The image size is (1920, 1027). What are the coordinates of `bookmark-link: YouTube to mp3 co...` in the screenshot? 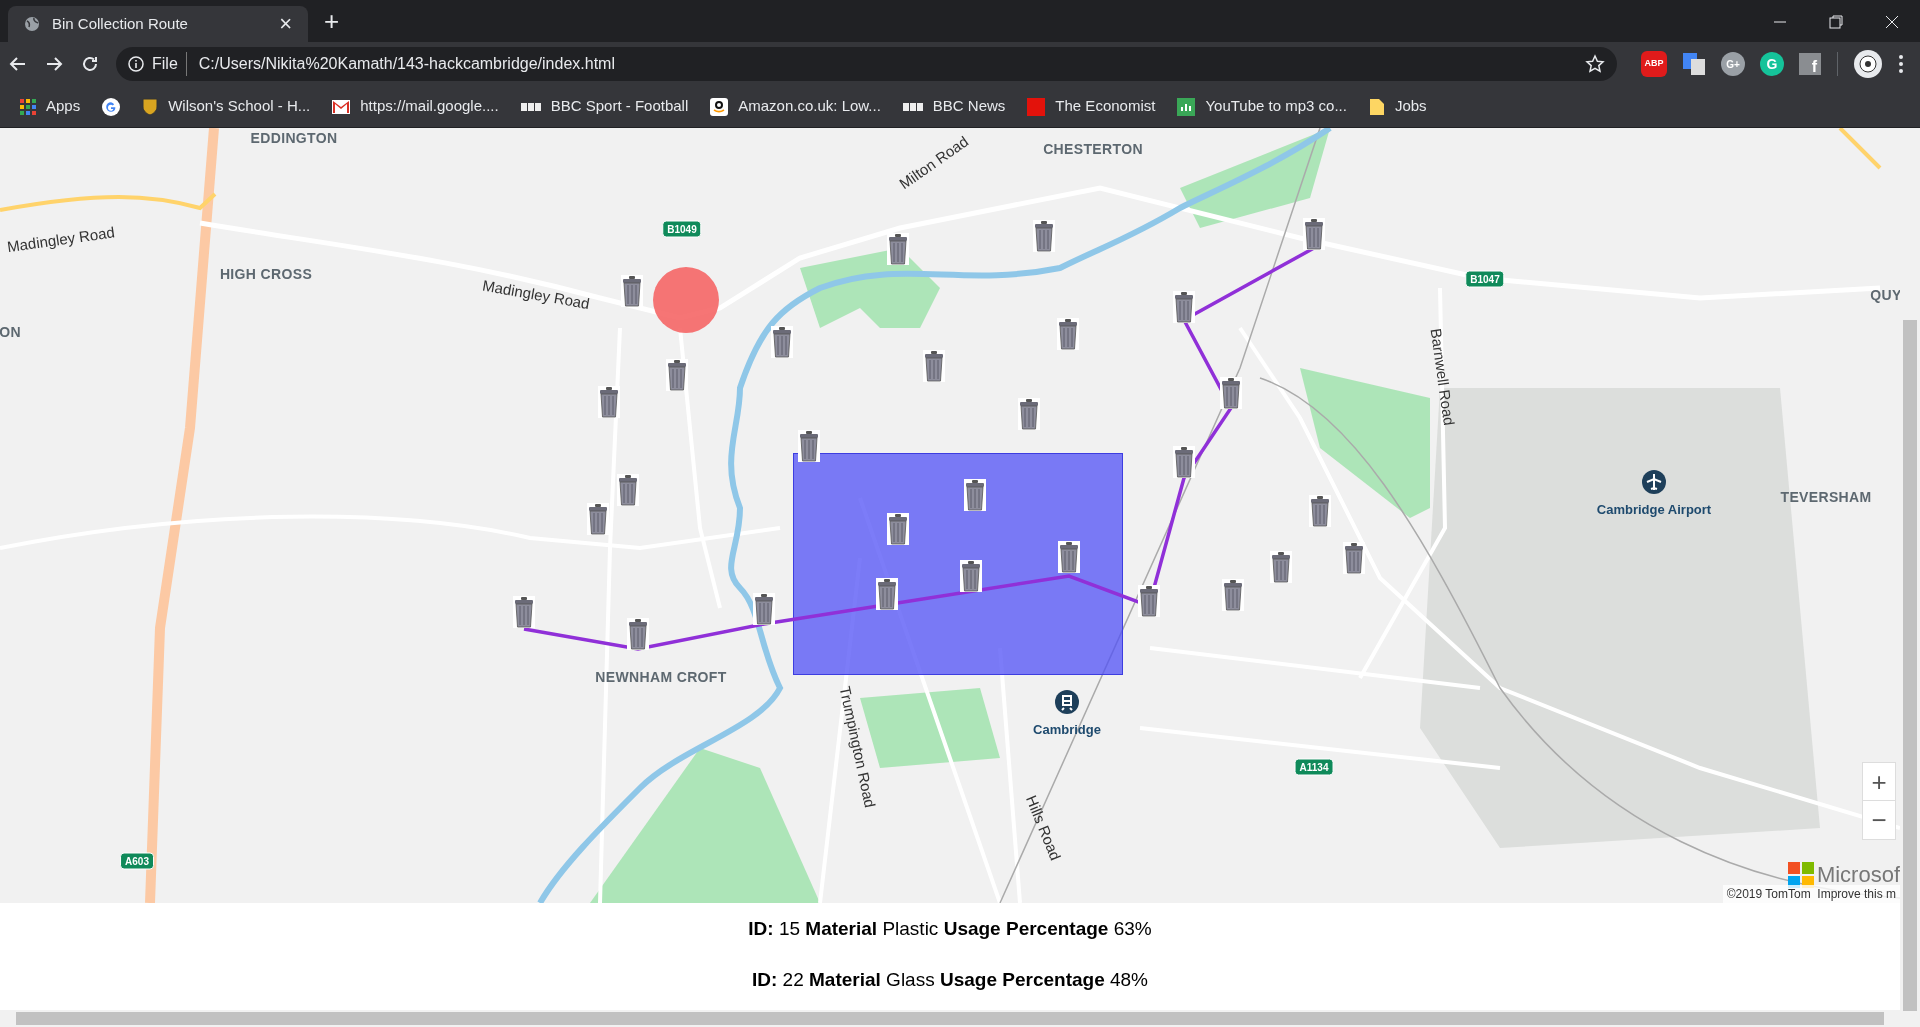 It's located at (1276, 106).